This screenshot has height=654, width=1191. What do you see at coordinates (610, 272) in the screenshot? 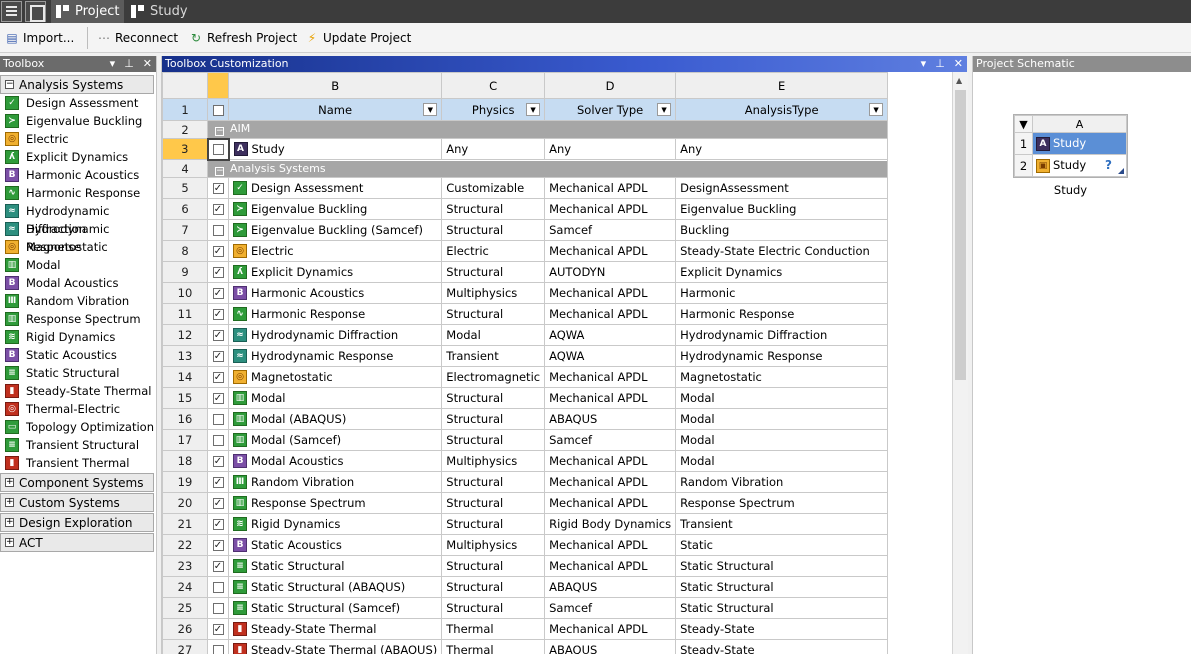
I see `solver-type-cell: AUTODYN` at bounding box center [610, 272].